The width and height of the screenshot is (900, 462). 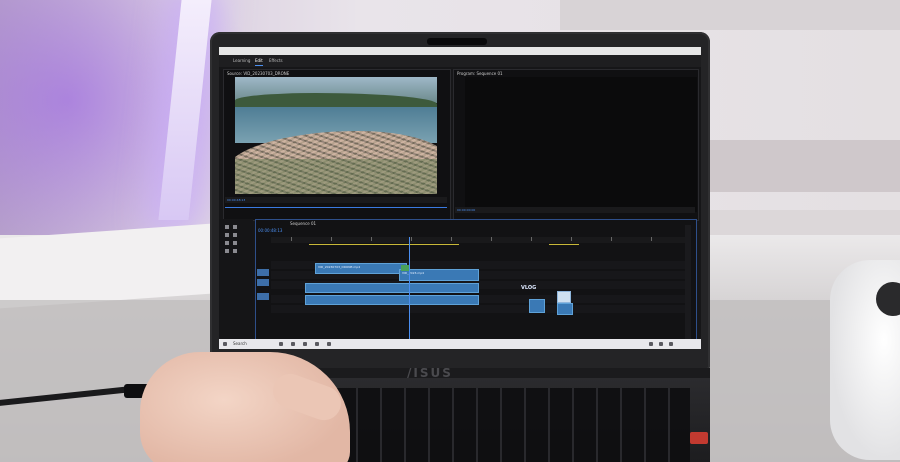 I want to click on timeline-sequence-tab: Sequence 01, so click(x=303, y=224).